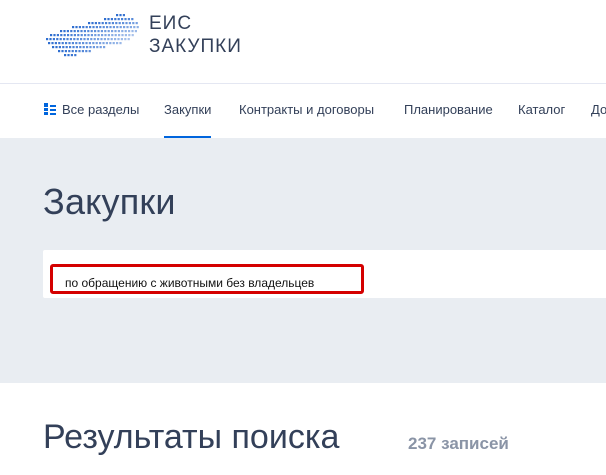 This screenshot has height=475, width=606. What do you see at coordinates (598, 111) in the screenshot?
I see `nav-more: До` at bounding box center [598, 111].